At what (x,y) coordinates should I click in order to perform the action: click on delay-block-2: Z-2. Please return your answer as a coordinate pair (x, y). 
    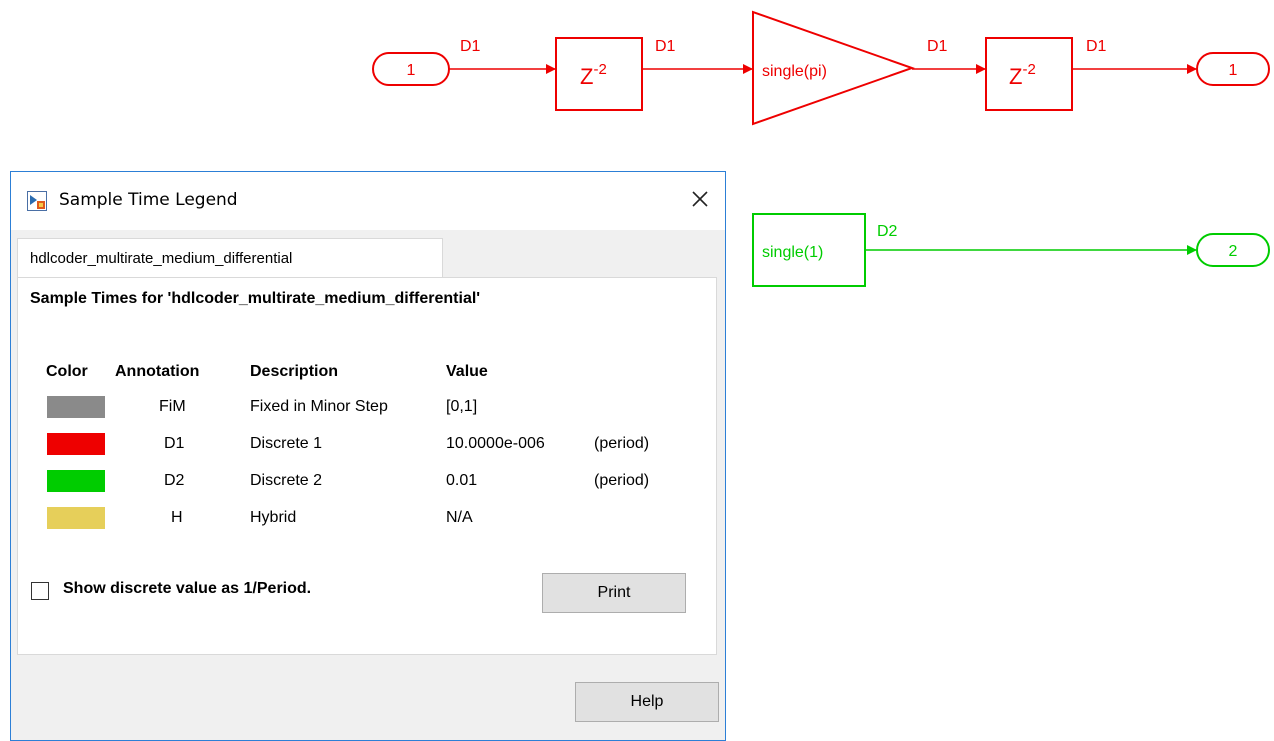
    Looking at the image, I should click on (1029, 74).